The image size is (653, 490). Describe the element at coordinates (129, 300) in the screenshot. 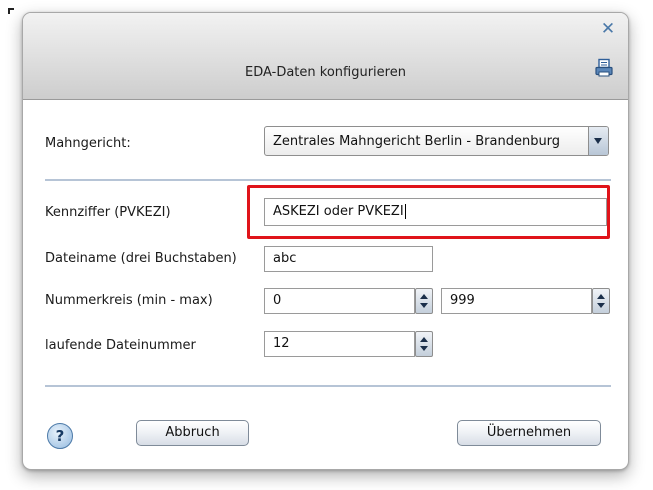

I see `nummerkreis-label: Nummerkreis (min - max)` at that location.